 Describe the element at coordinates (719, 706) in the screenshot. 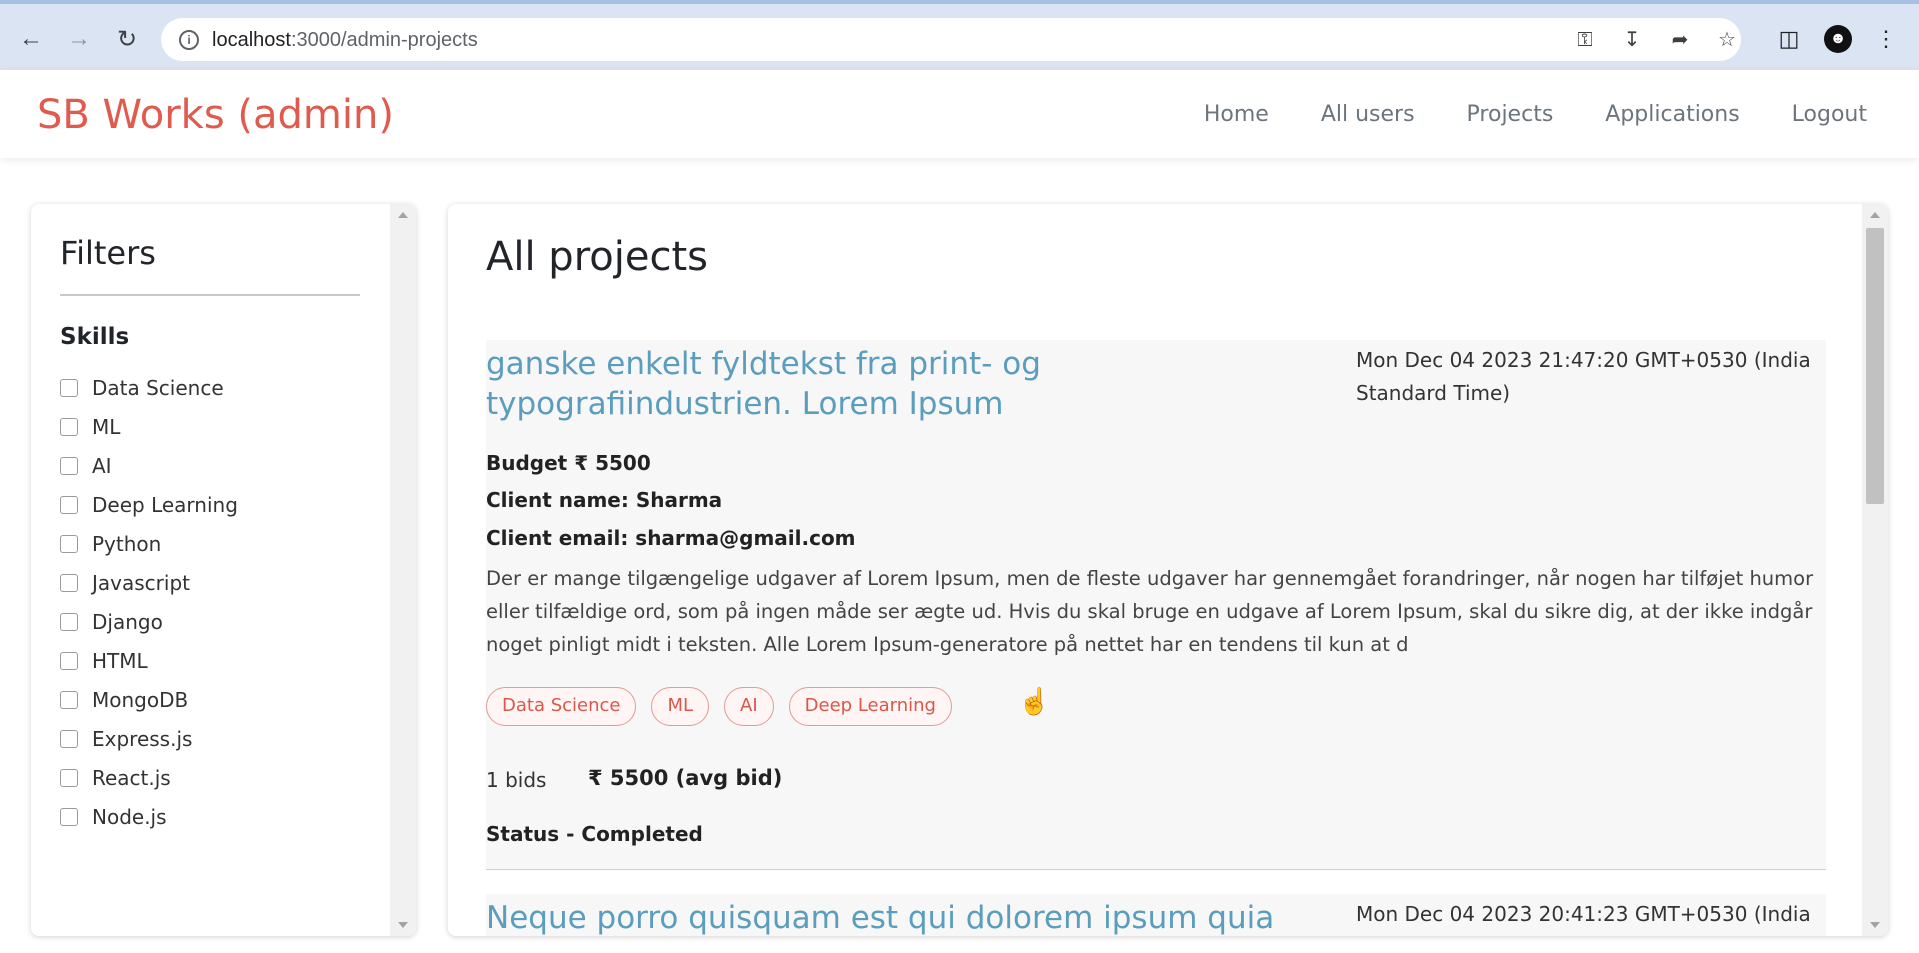

I see `project-tags: Data Science ML AI Deep Learning` at that location.